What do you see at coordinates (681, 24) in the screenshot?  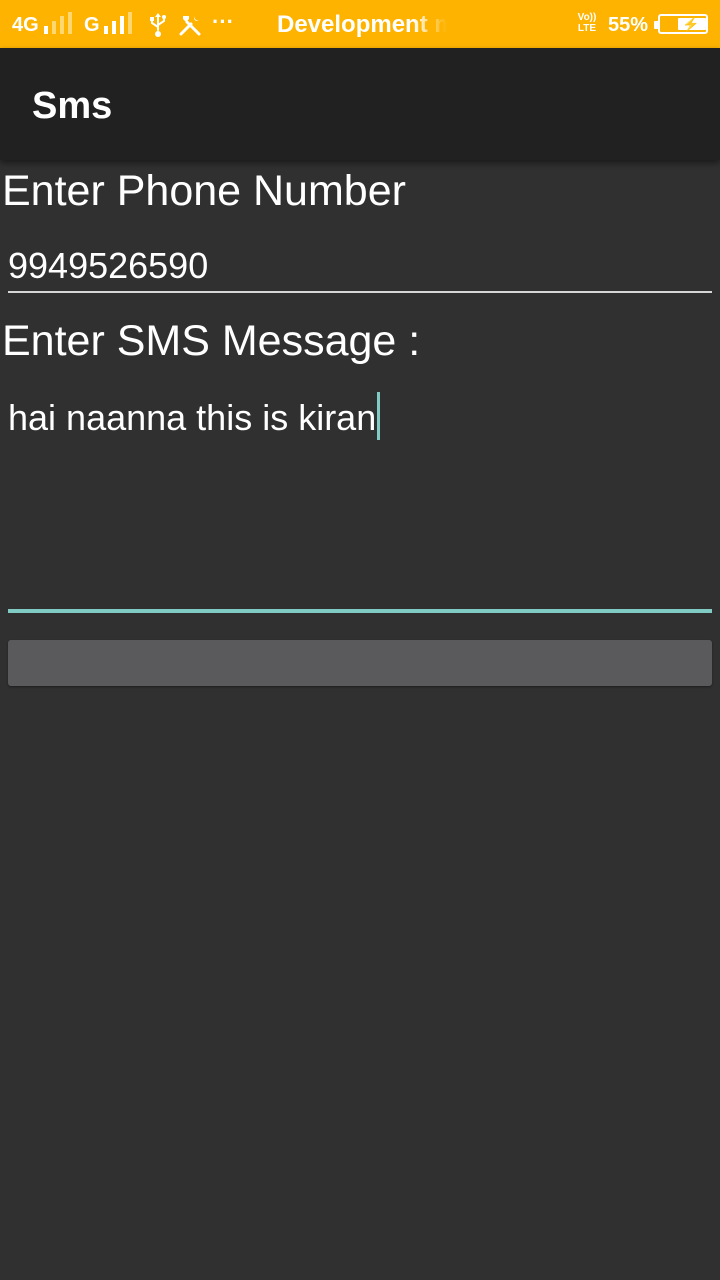 I see `battery-icon: ⚡` at bounding box center [681, 24].